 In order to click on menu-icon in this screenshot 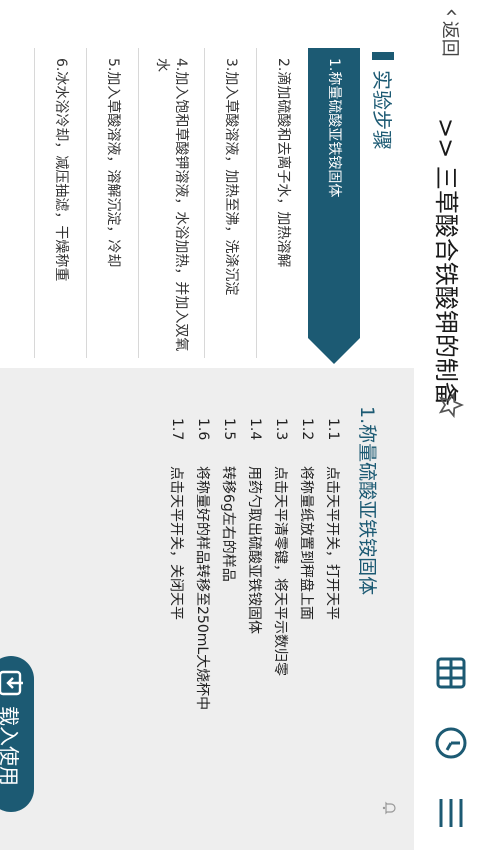, I will do `click(451, 813)`.